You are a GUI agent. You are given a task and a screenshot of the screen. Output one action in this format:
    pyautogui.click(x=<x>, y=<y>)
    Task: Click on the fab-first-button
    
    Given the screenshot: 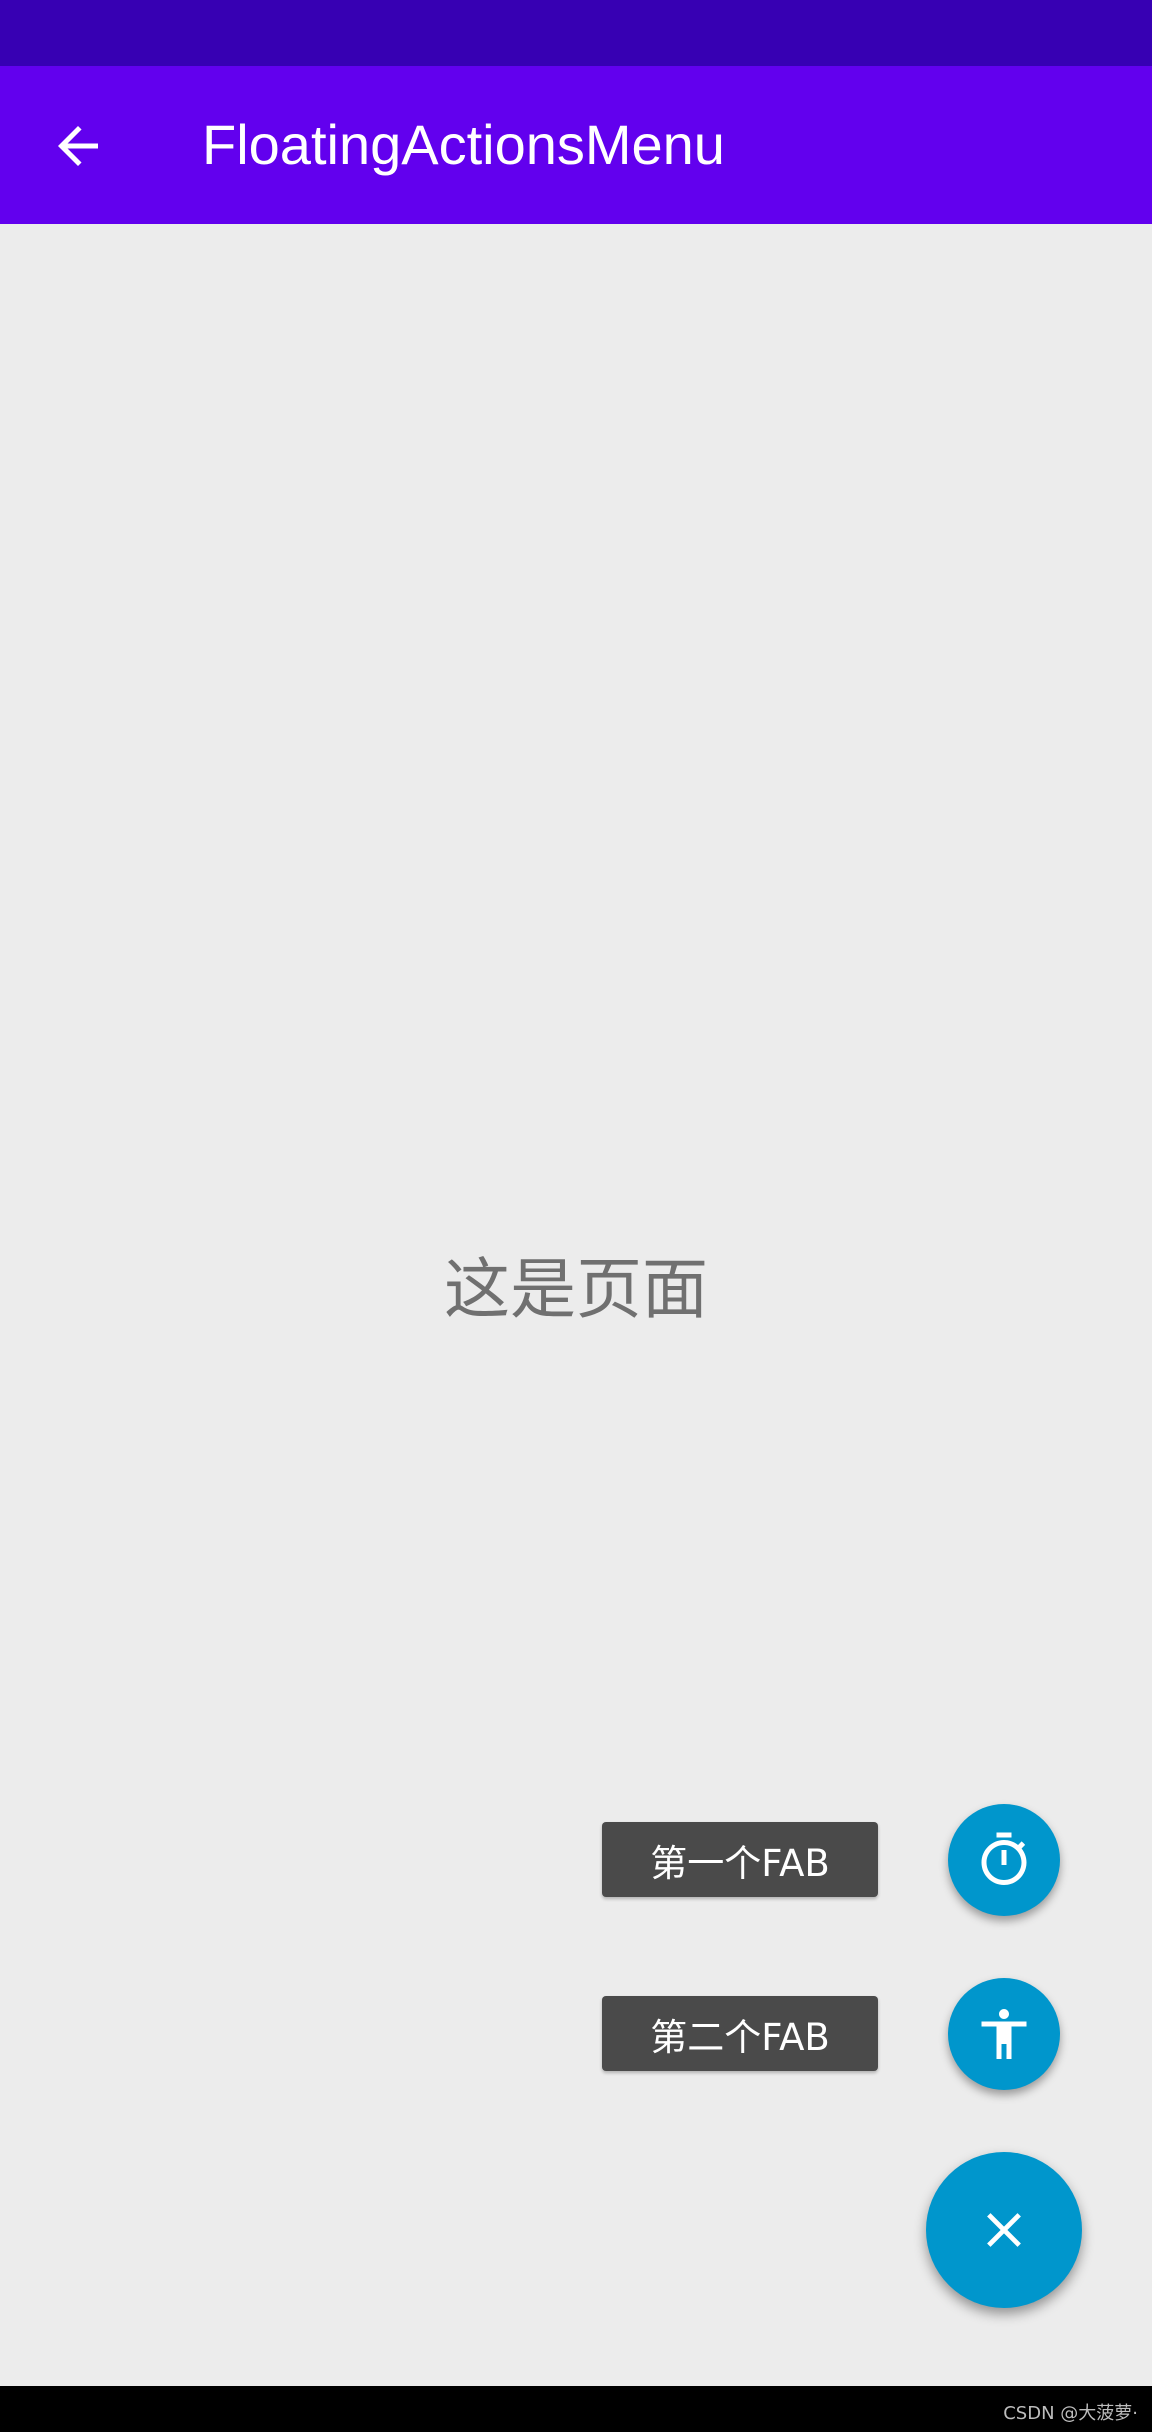 What is the action you would take?
    pyautogui.click(x=1004, y=1860)
    